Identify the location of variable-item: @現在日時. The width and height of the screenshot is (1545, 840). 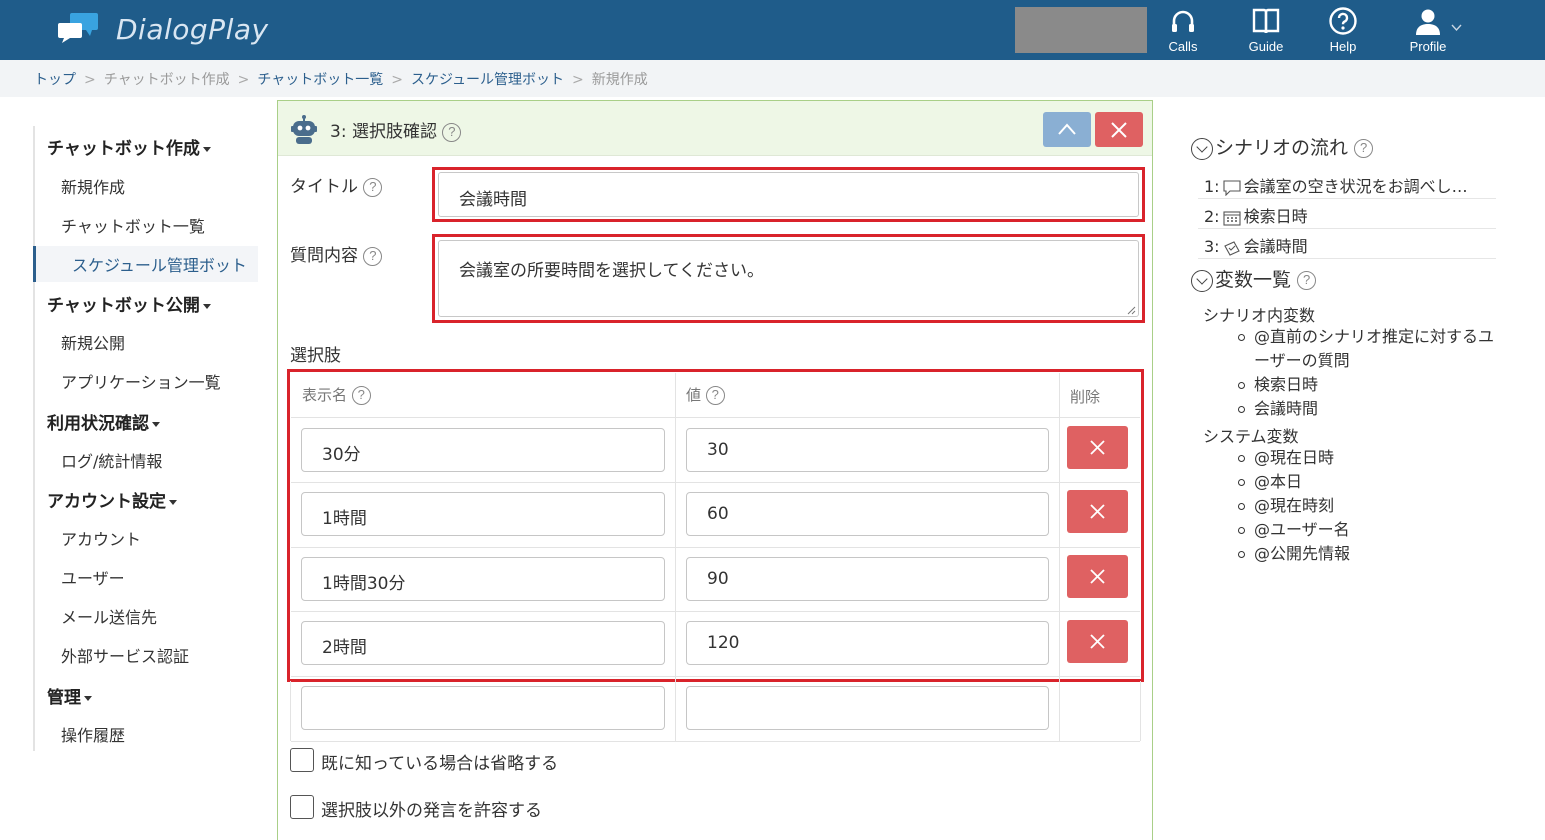
(1368, 458).